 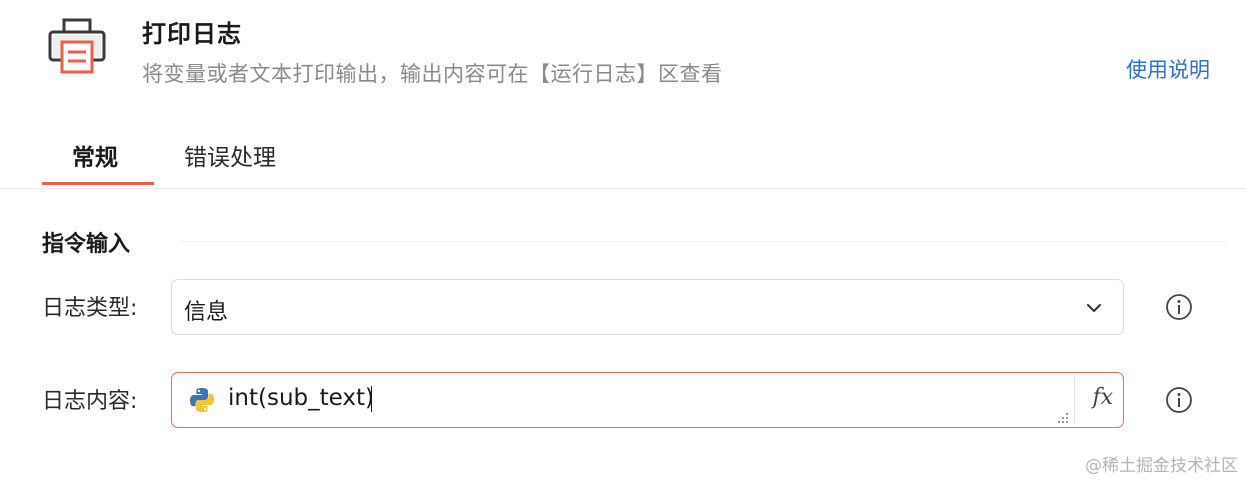 I want to click on log-type-label: 日志类型:, so click(x=90, y=308).